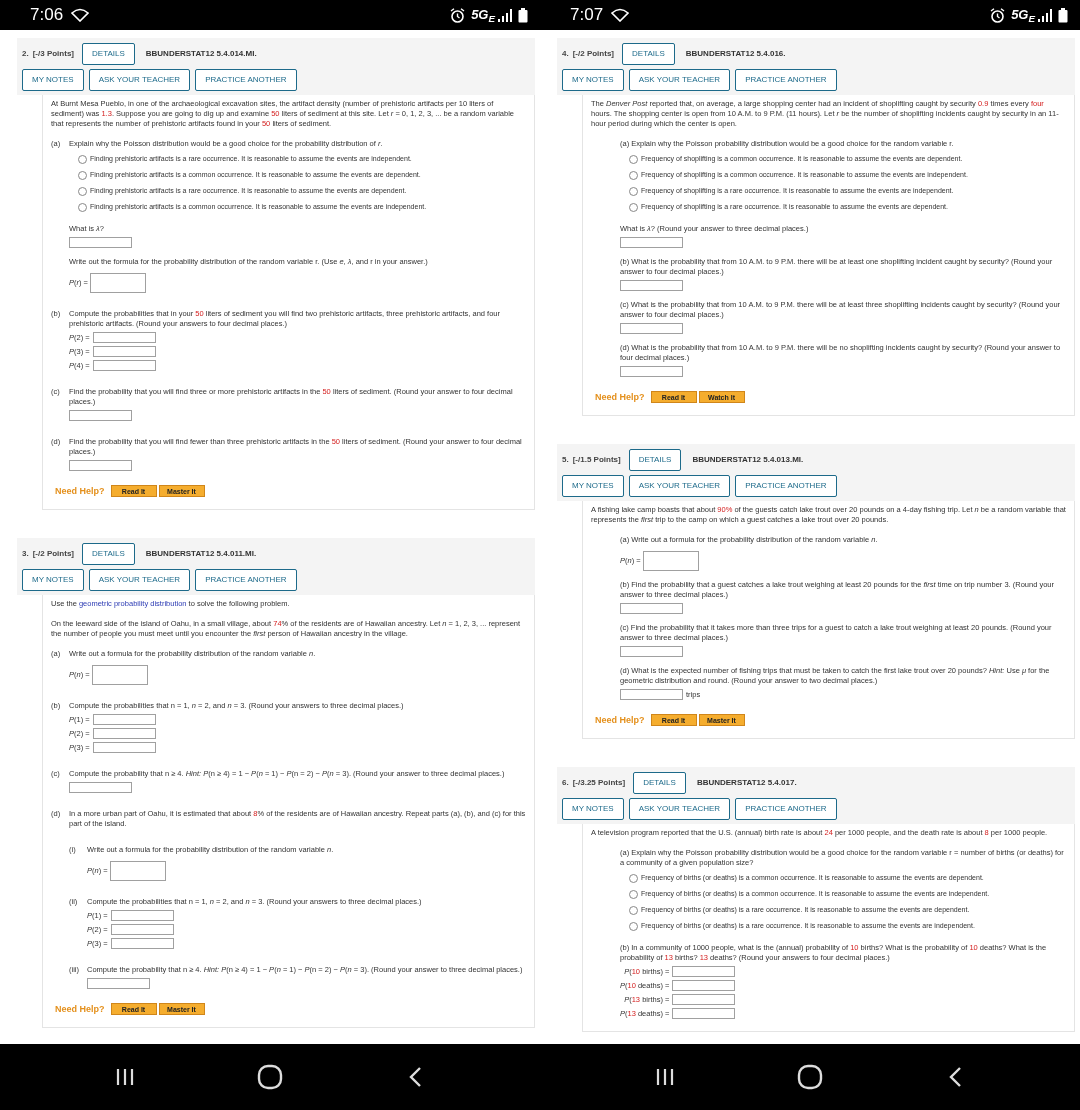 The height and width of the screenshot is (1110, 1080). I want to click on status-time: 7:07, so click(587, 15).